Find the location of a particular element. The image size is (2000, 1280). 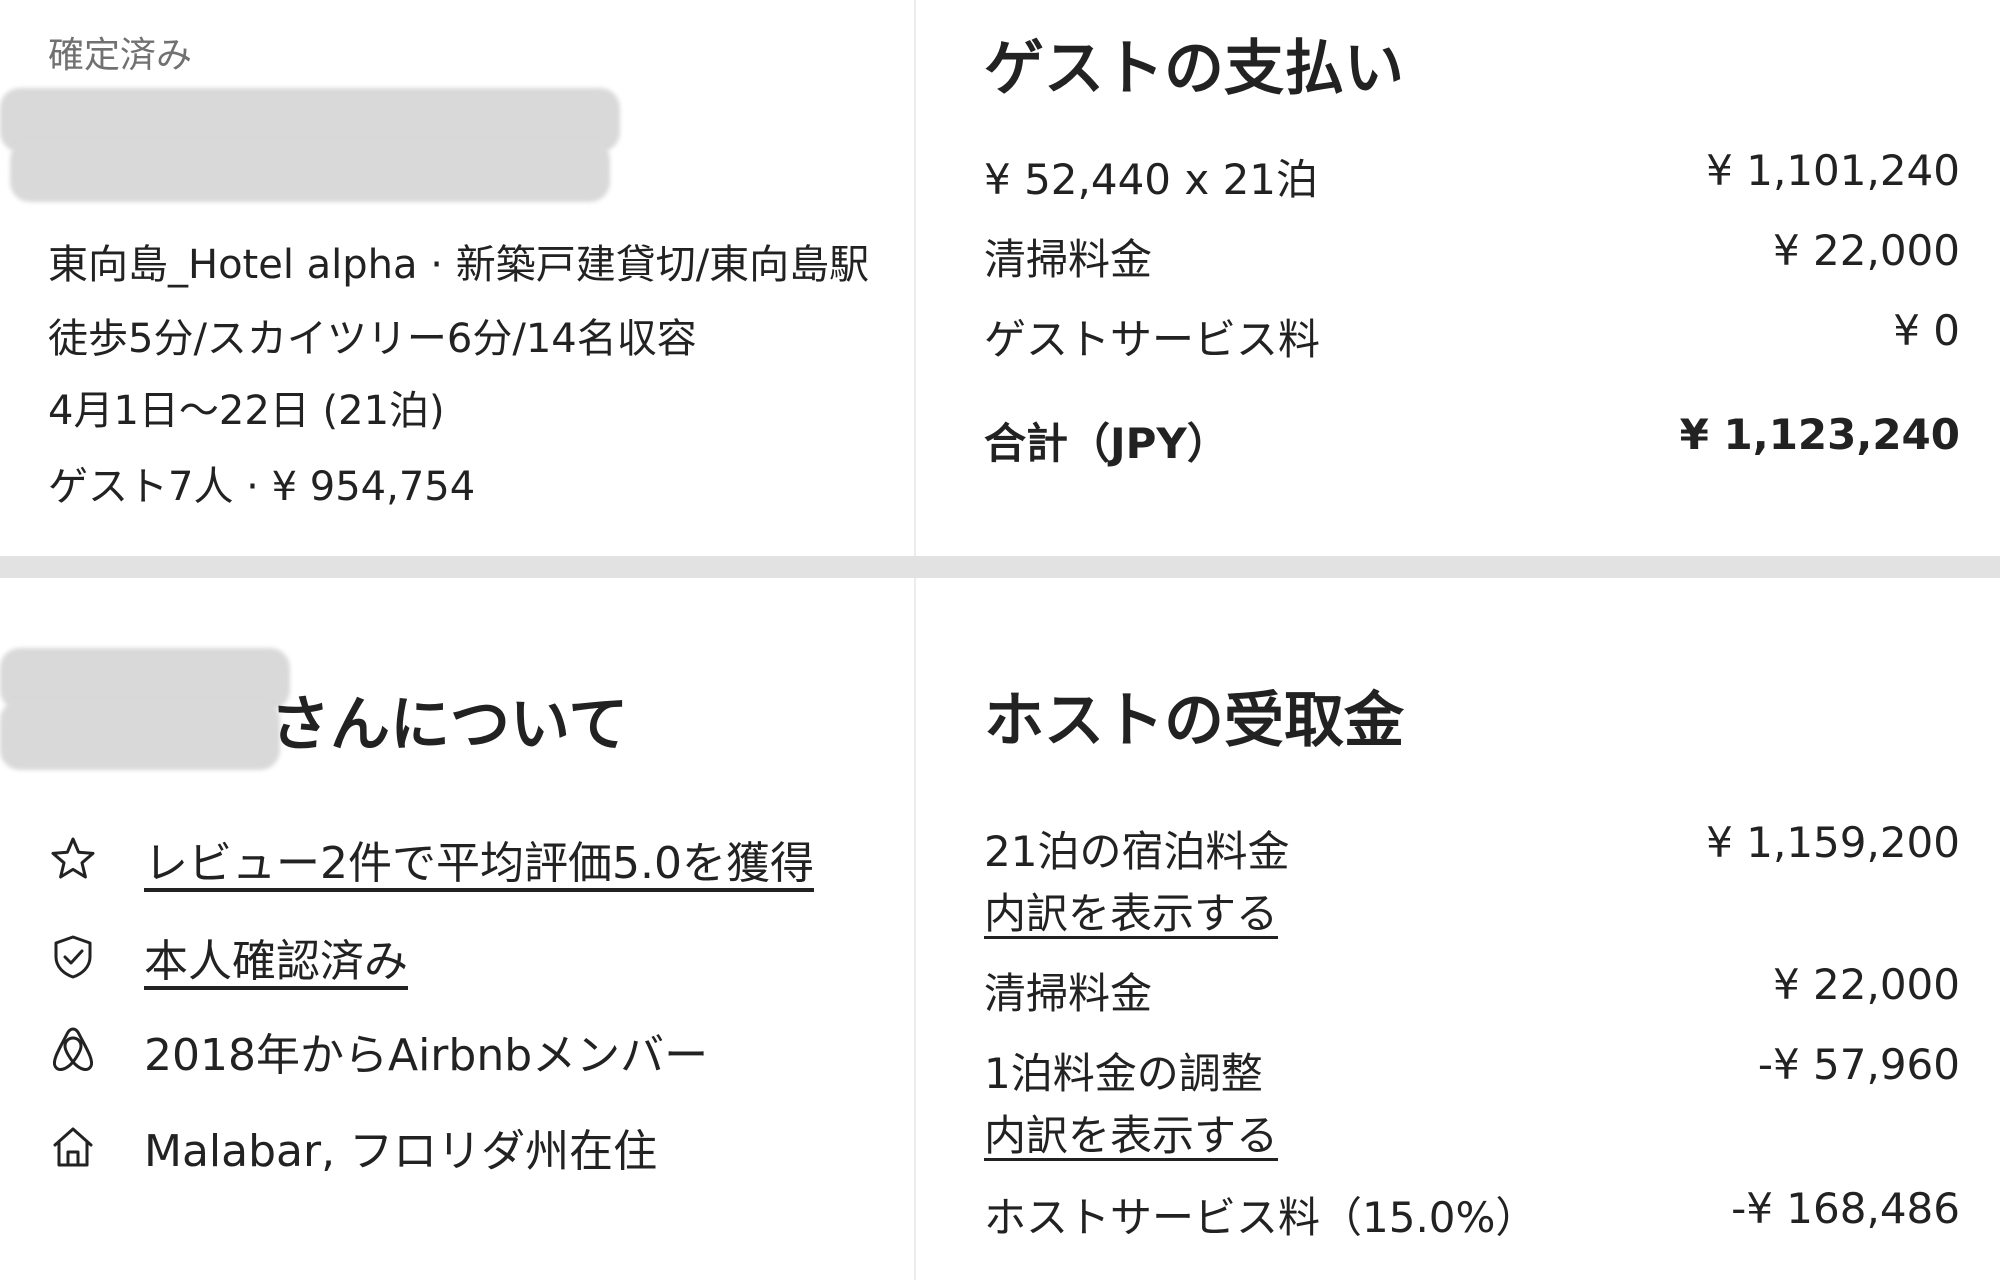

nightly-total-value: ¥ 1,159,200 is located at coordinates (1833, 842).